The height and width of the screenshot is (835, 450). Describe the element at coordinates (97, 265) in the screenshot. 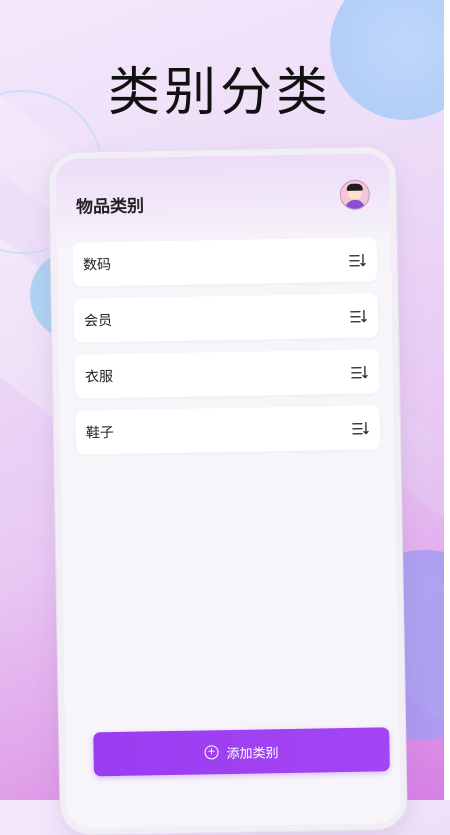

I see `category-label: 数码` at that location.